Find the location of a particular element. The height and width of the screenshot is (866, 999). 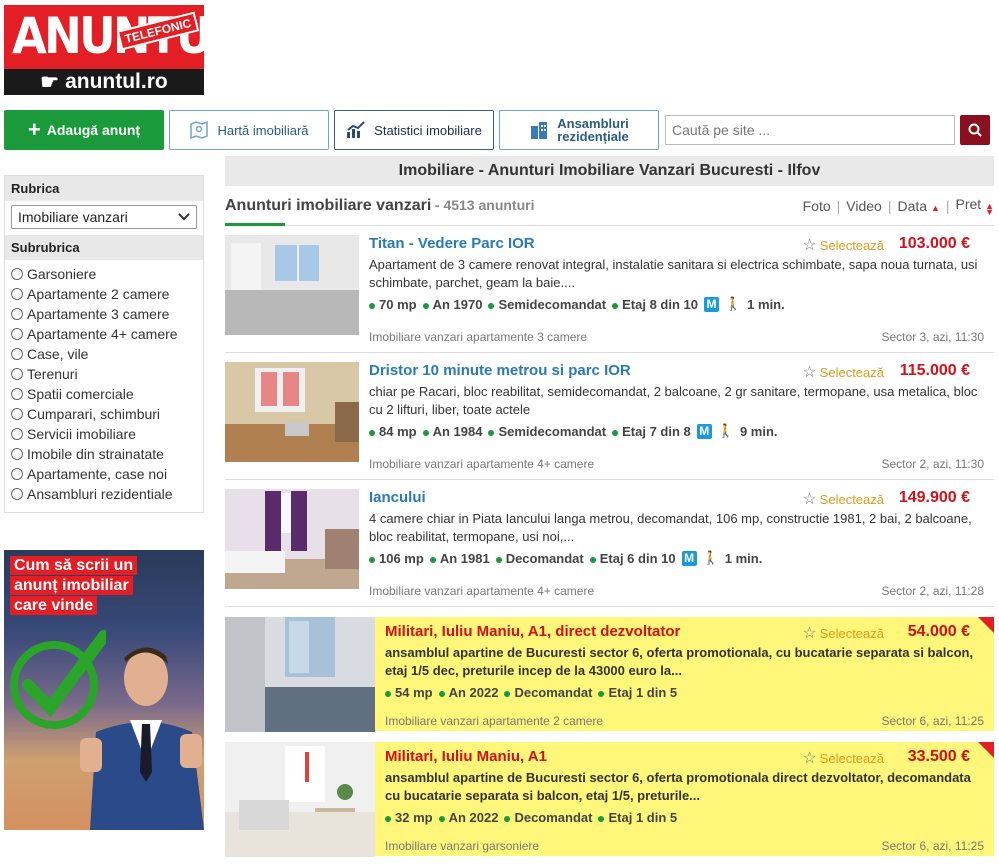

subrubrica-option: Apartamente 2 camere is located at coordinates (104, 294).